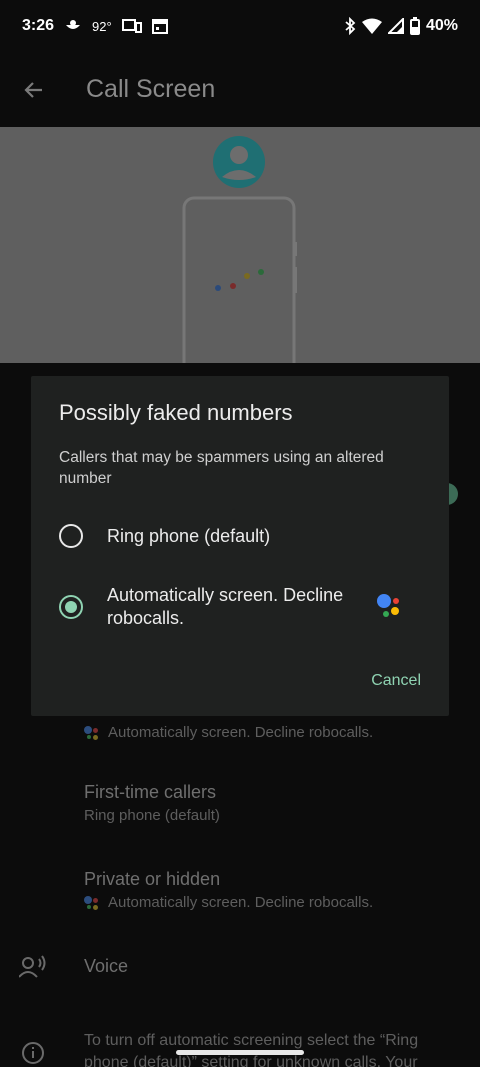  I want to click on wifi-icon, so click(371, 26).